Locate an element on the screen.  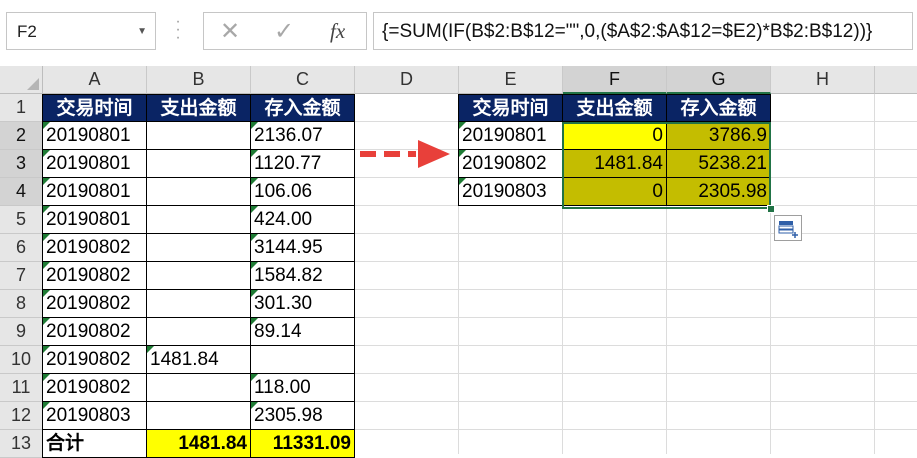
column-header-c: C is located at coordinates (303, 80).